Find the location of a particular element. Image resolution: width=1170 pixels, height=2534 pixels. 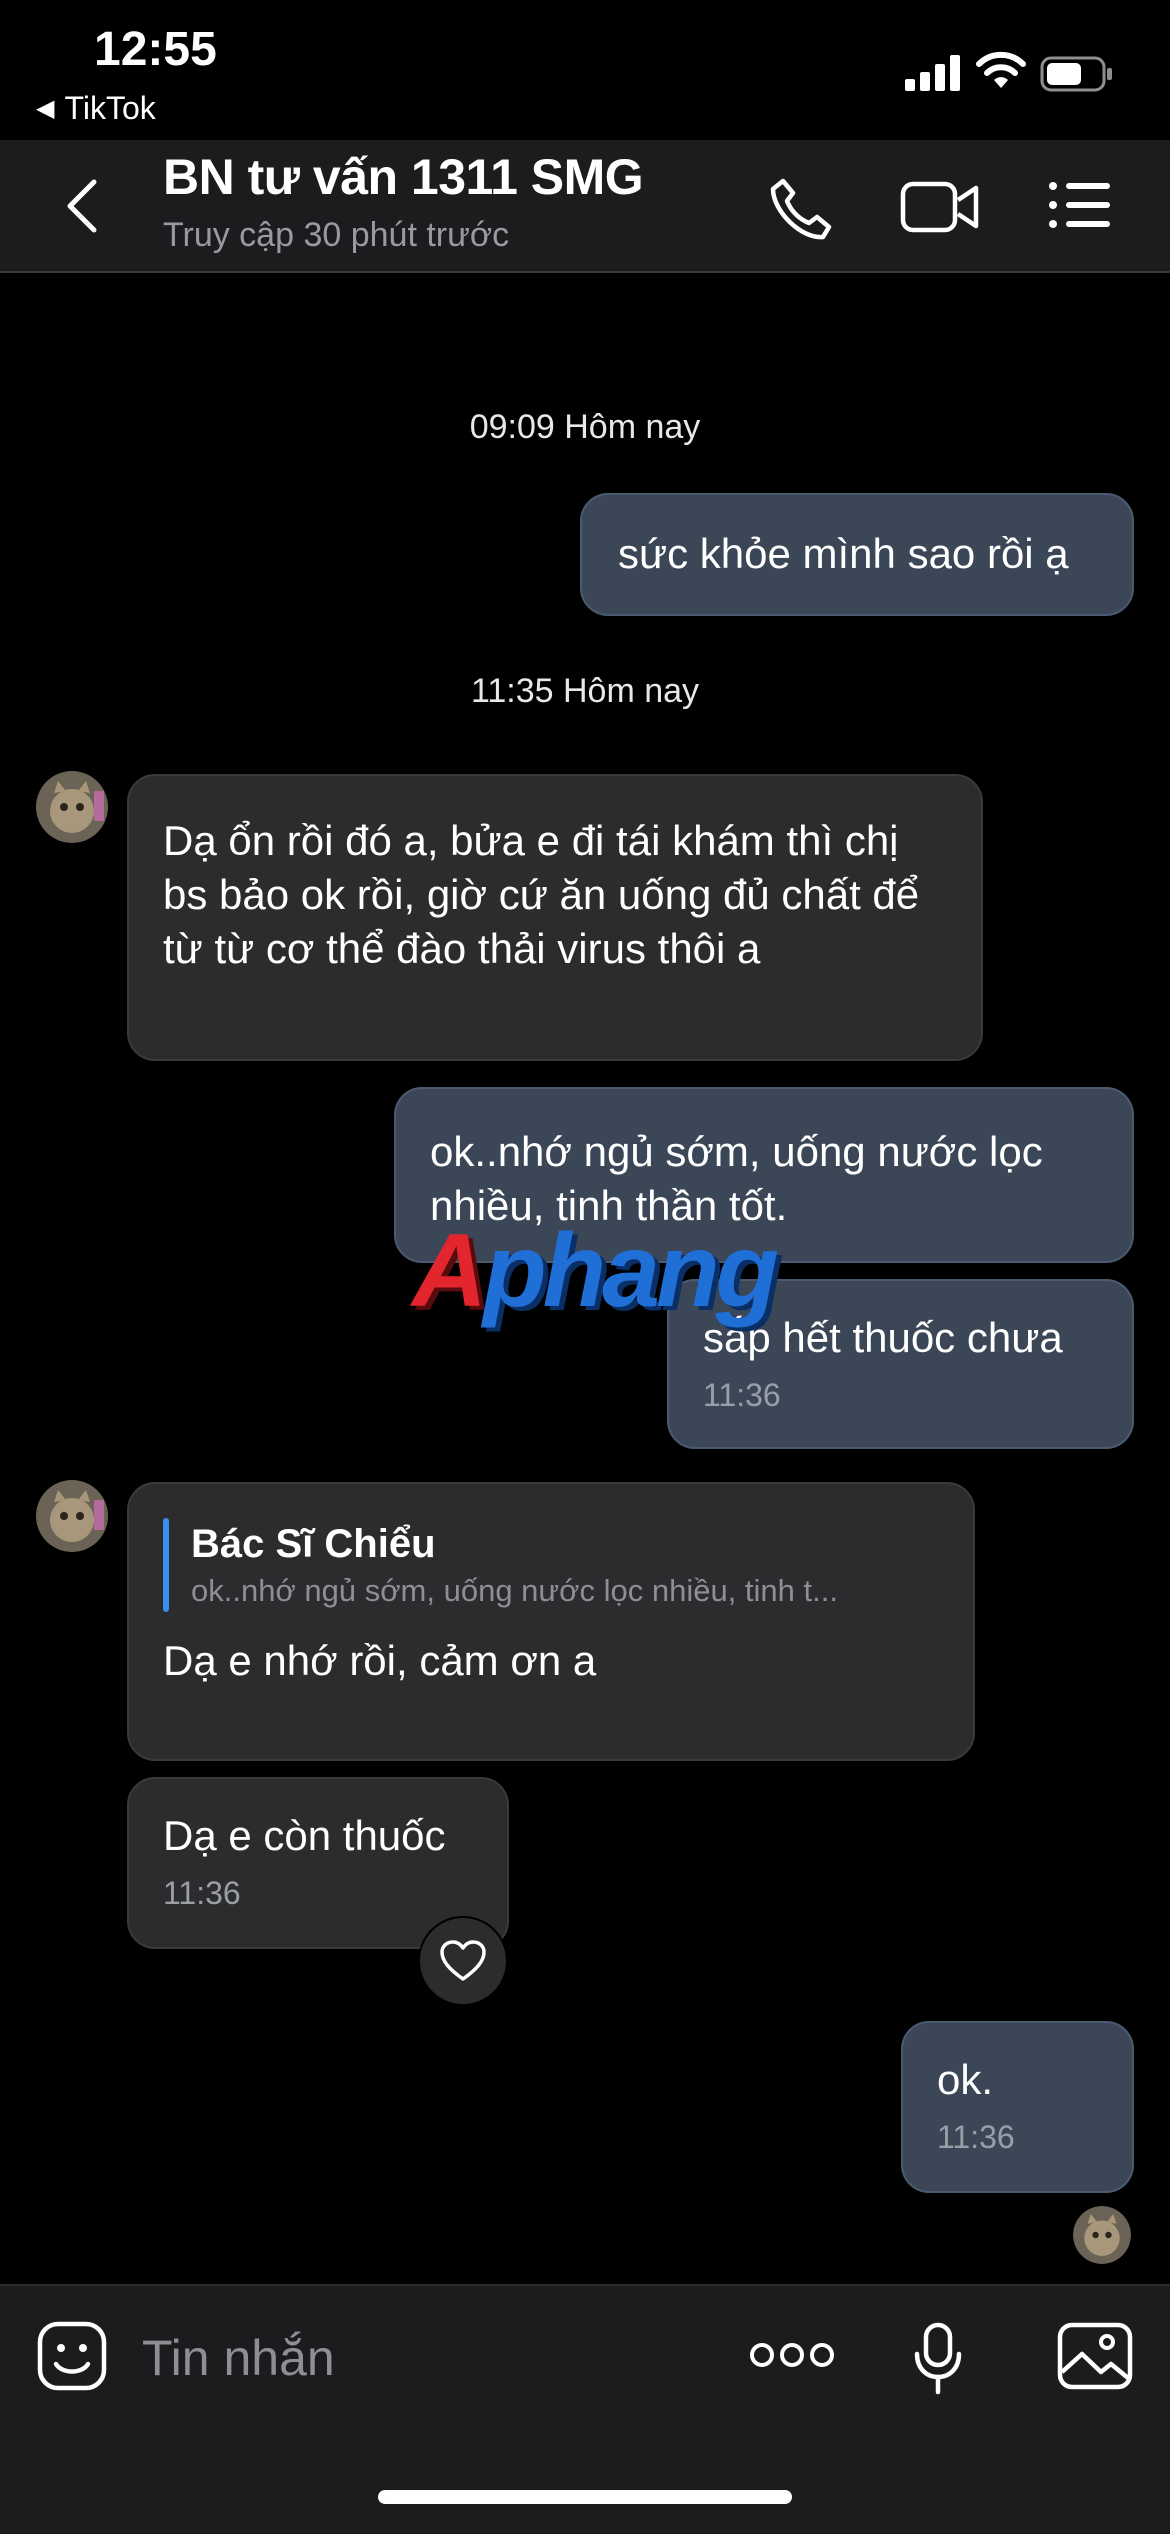

react-heart-button is located at coordinates (463, 1961).